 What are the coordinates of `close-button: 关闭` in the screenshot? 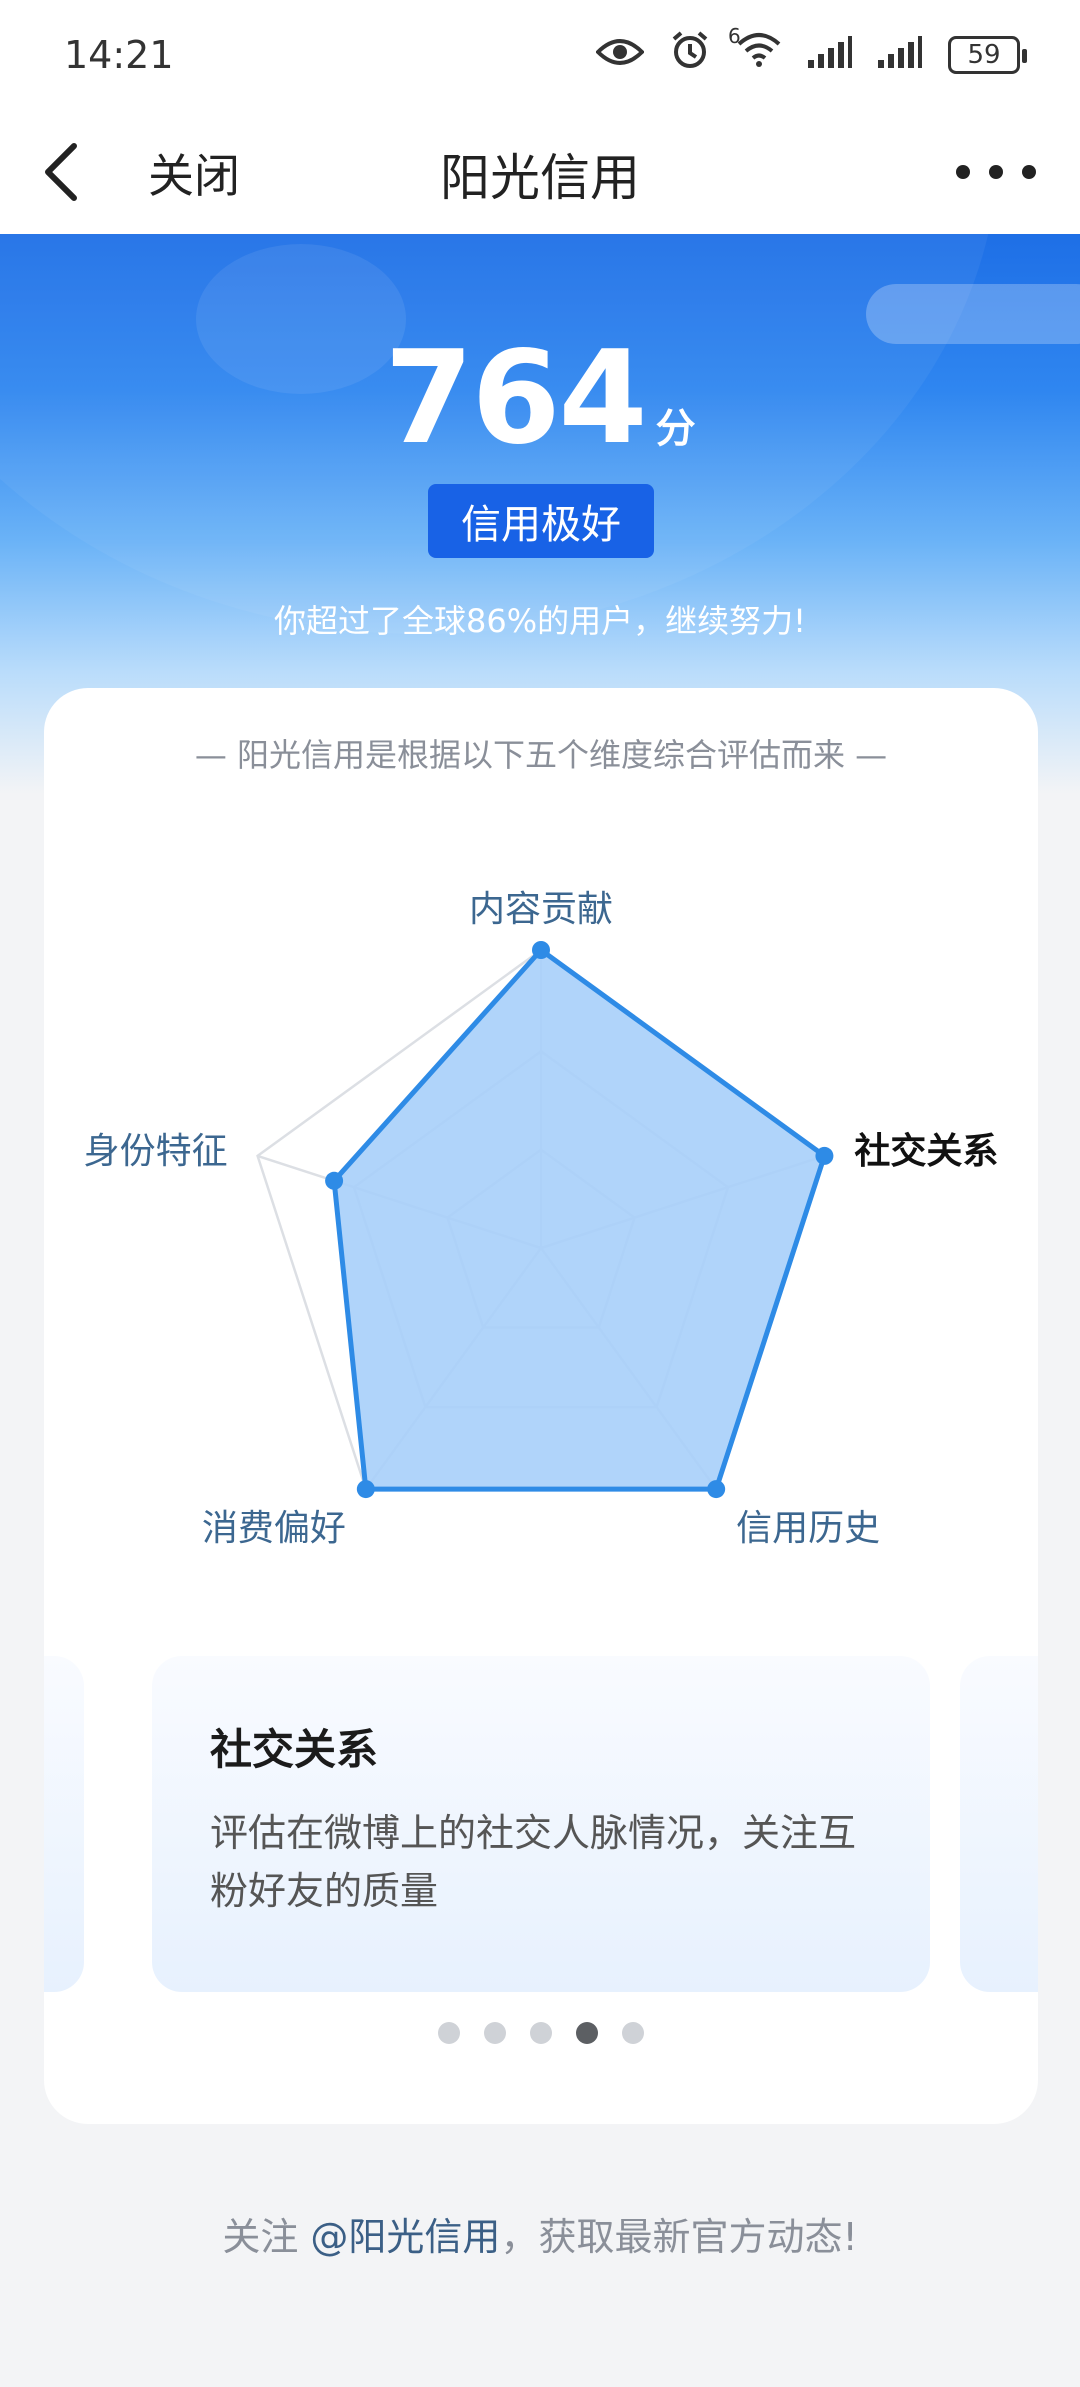 It's located at (194, 173).